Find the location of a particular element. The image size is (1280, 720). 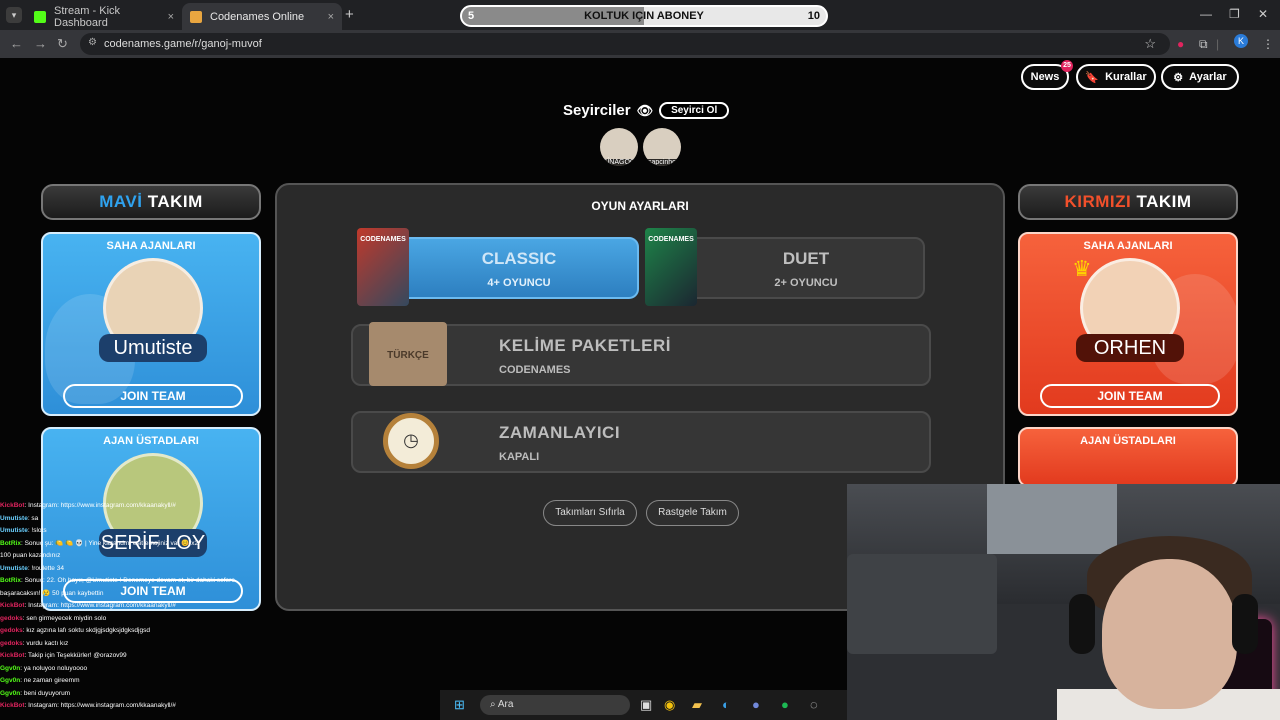

app-icon: ◌ is located at coordinates (814, 704).